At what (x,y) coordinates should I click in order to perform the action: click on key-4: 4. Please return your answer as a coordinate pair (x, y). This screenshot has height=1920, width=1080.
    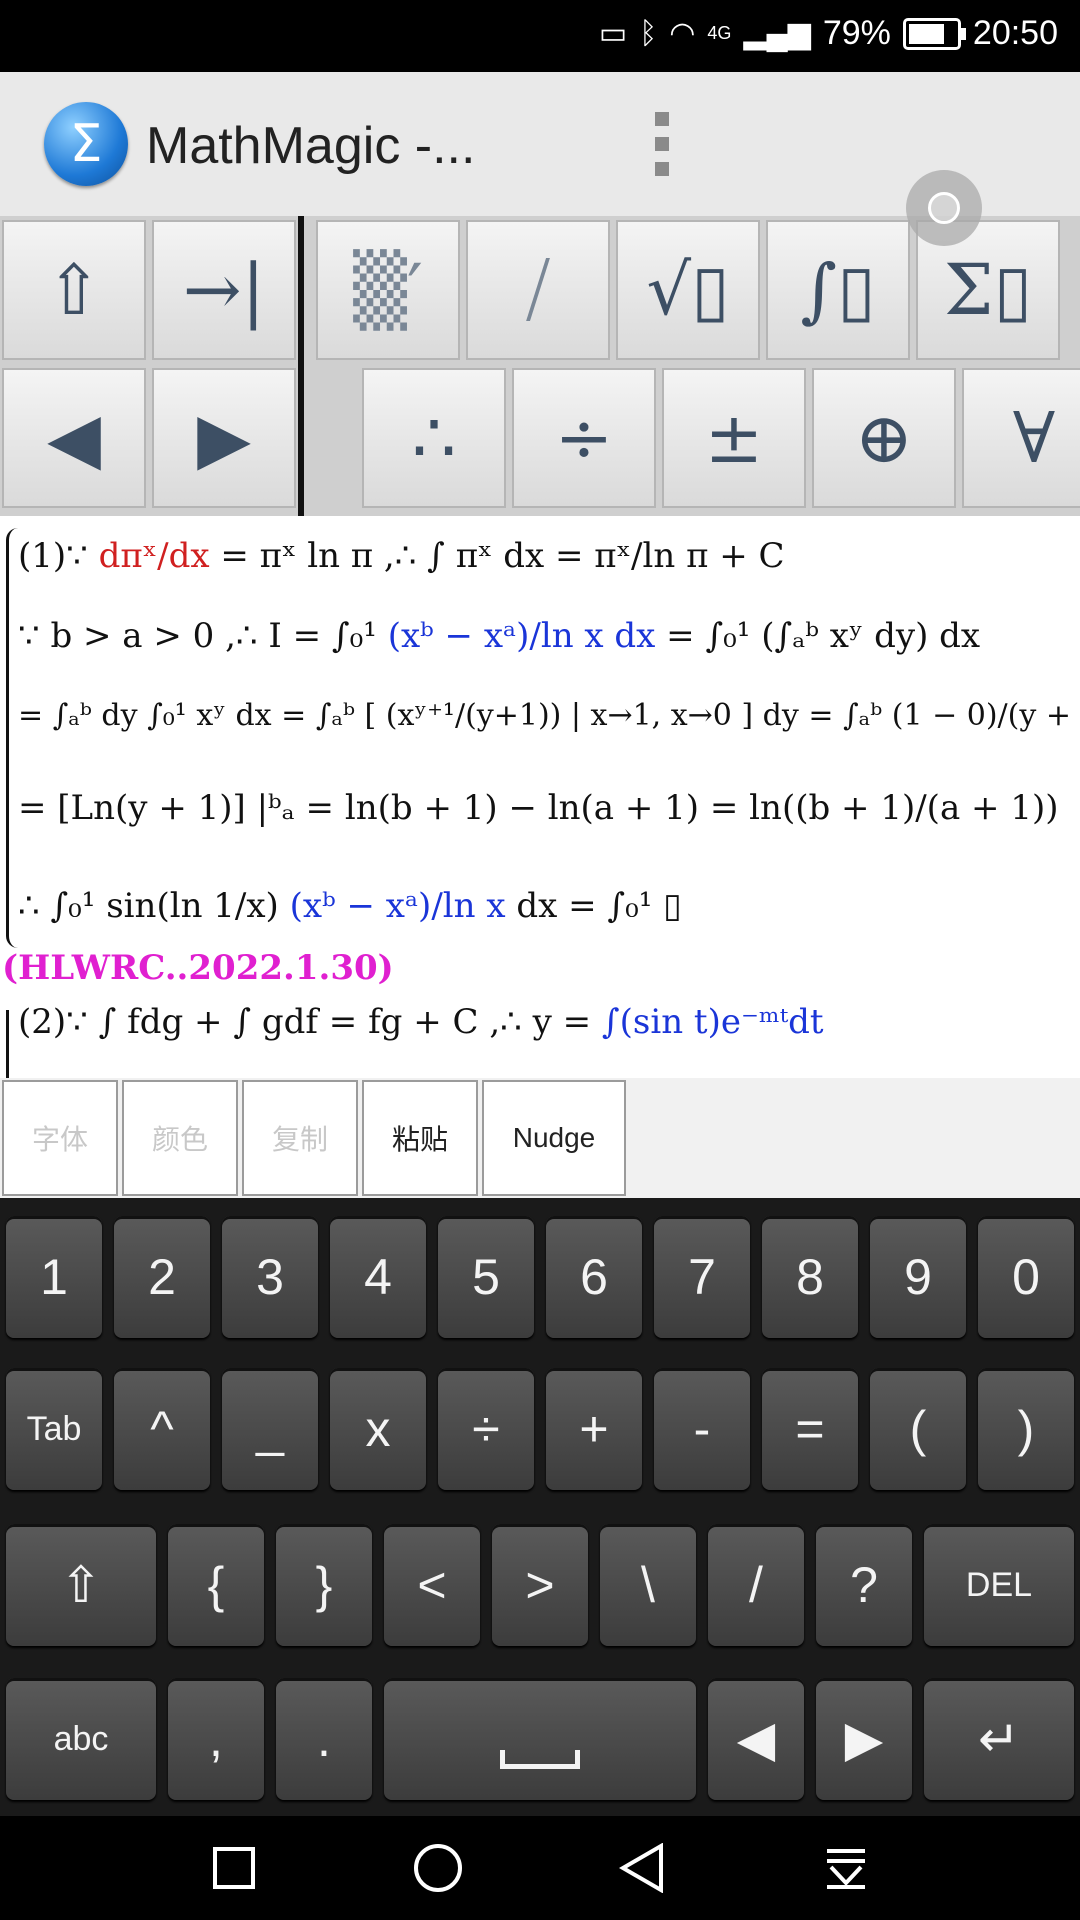
    Looking at the image, I should click on (378, 1277).